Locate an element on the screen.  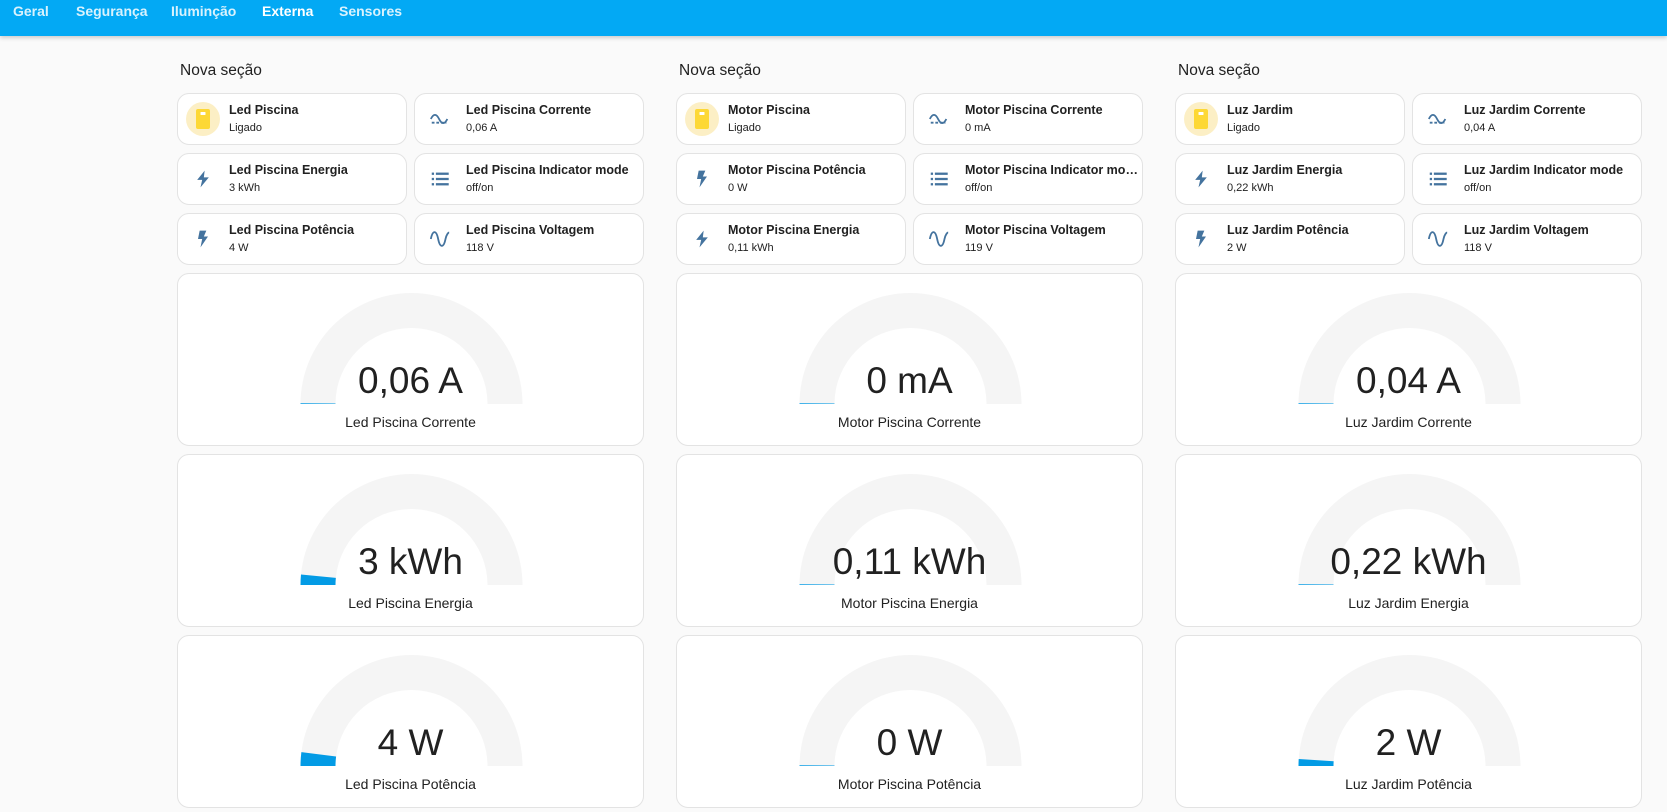
entity-tile: Led Piscina Potência 4 W is located at coordinates (292, 239).